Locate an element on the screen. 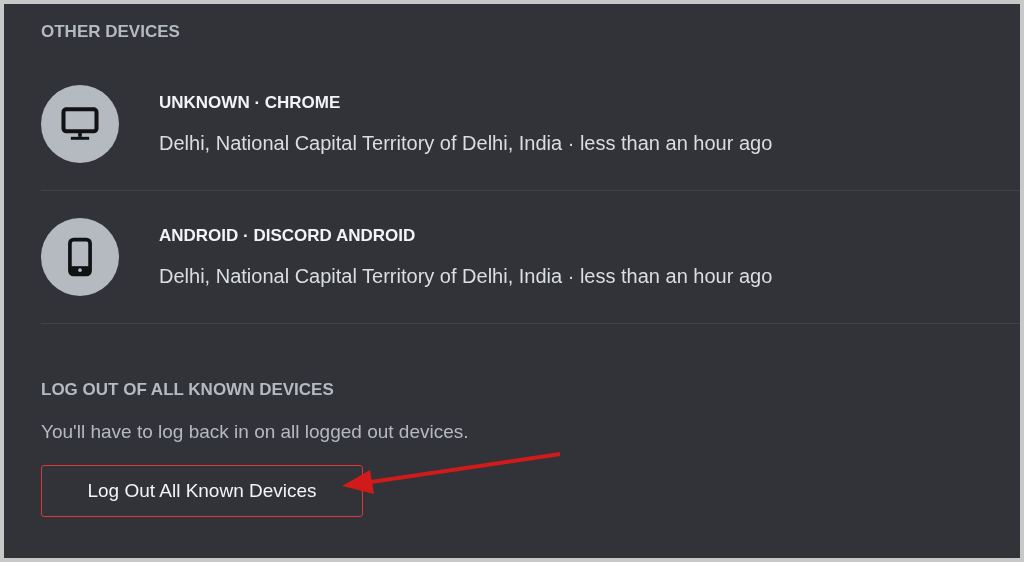 This screenshot has width=1024, height=562. section-description: You'll have to log back in on all logged out devices. is located at coordinates (255, 432).